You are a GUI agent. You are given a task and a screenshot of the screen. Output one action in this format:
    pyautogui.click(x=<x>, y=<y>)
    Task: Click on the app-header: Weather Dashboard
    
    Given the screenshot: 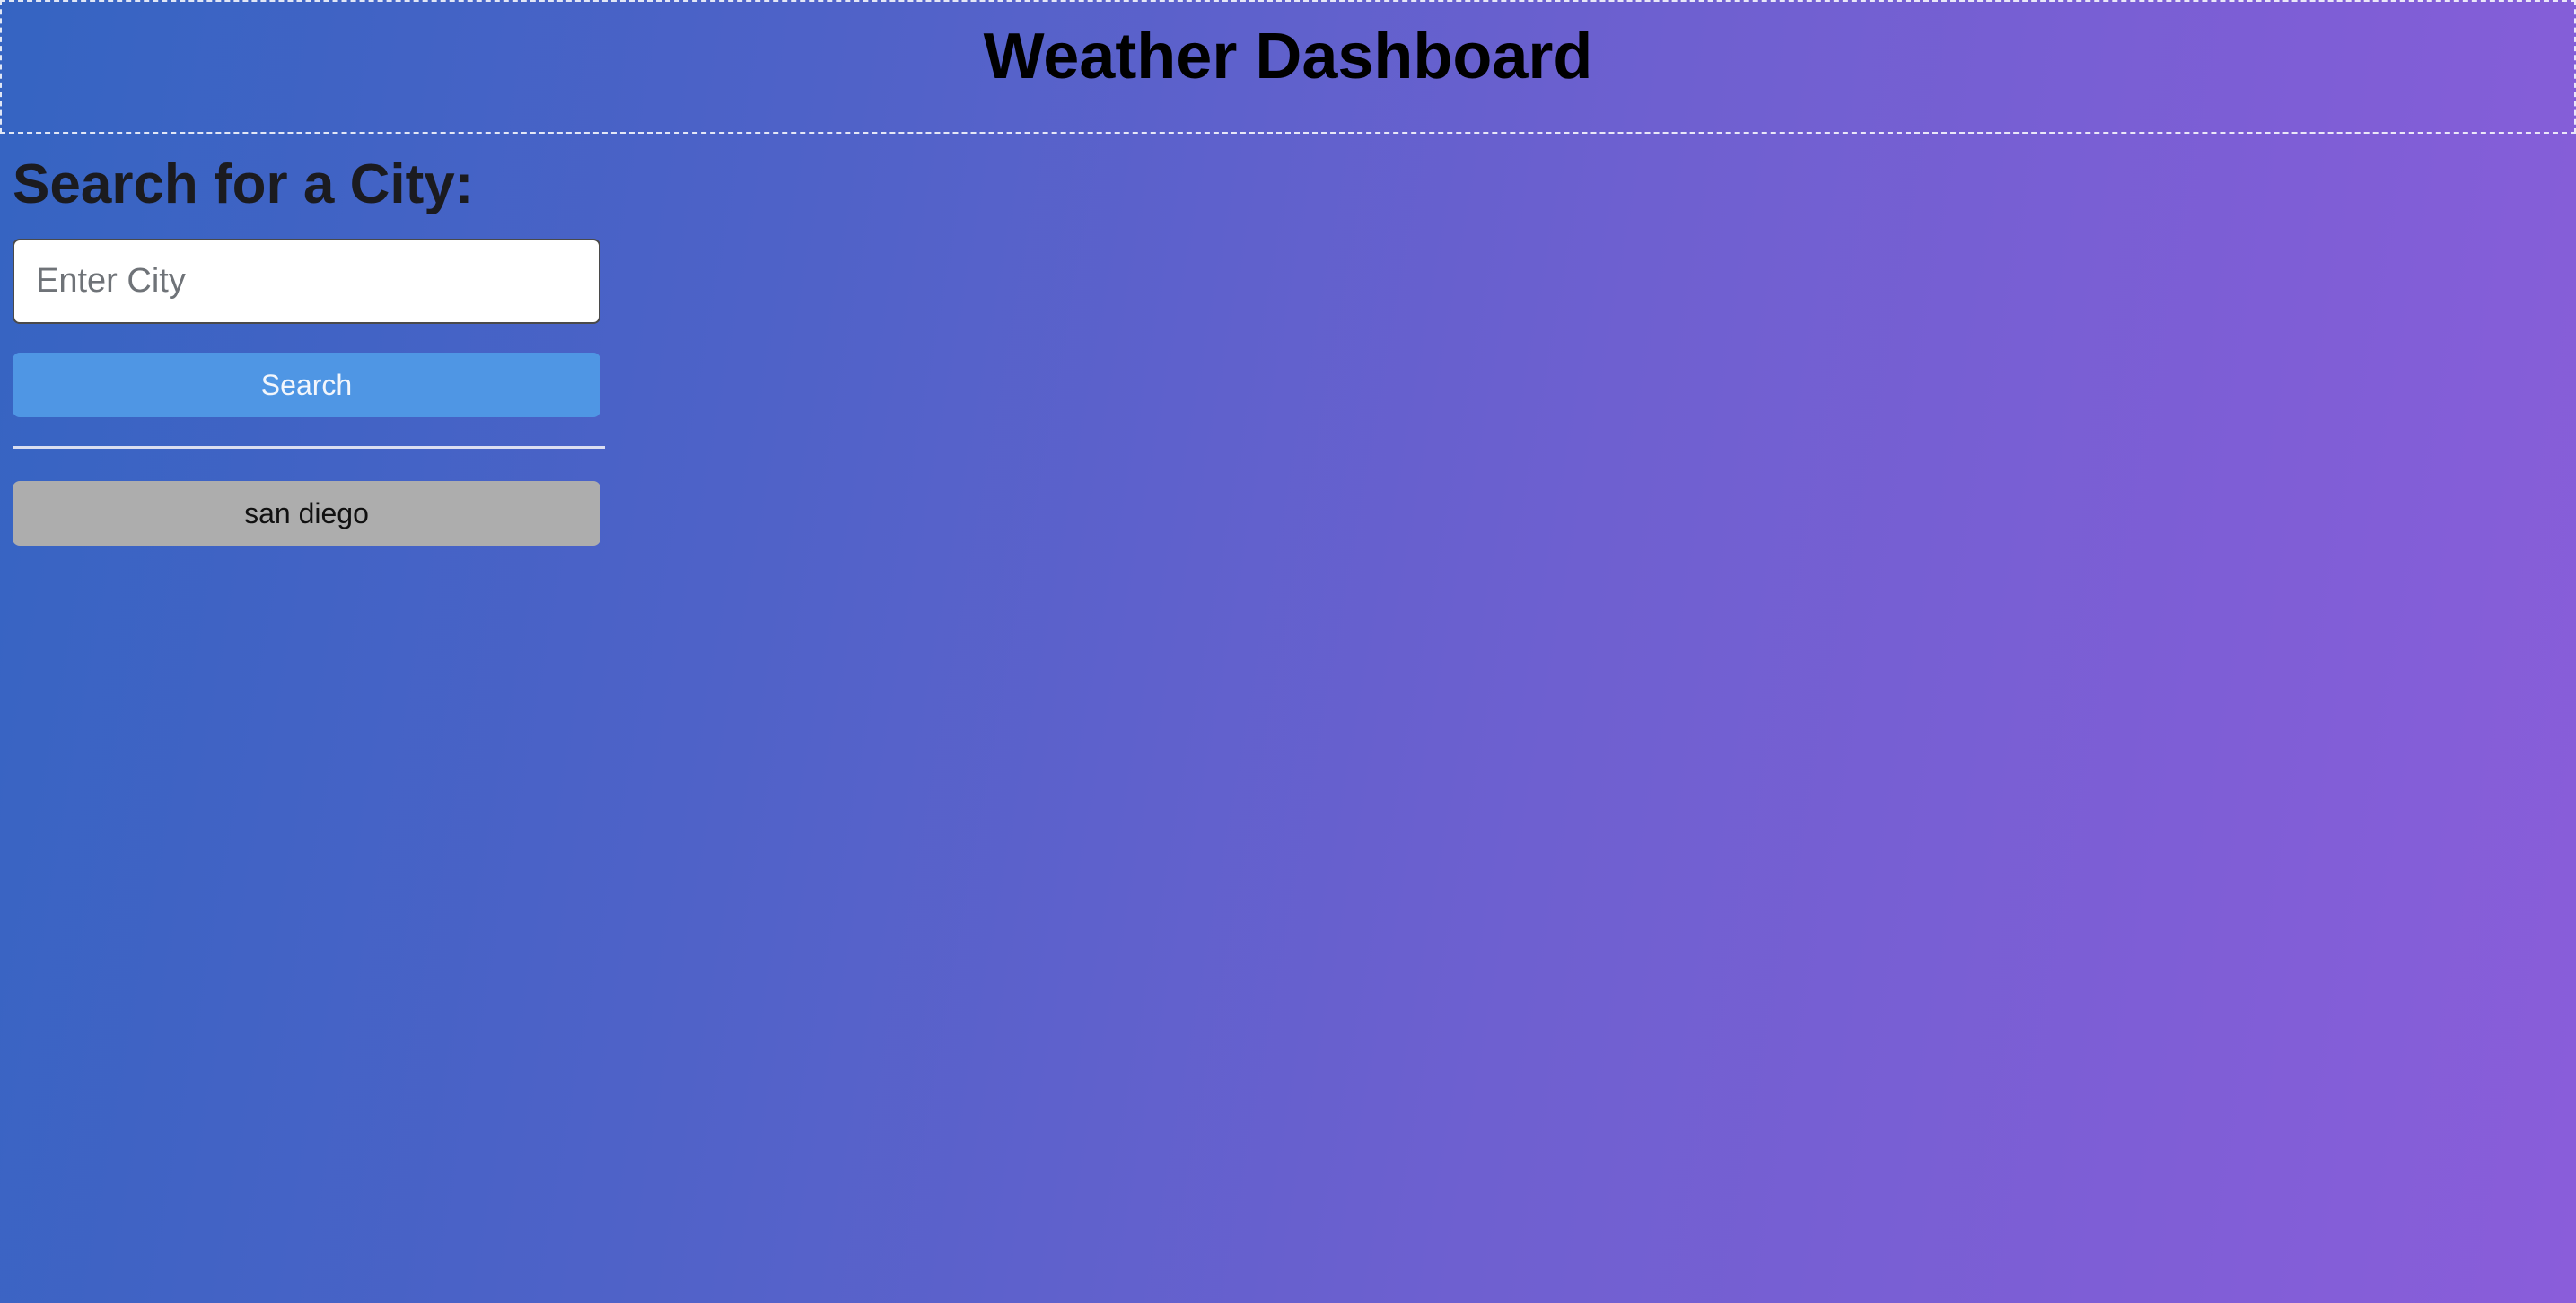 What is the action you would take?
    pyautogui.click(x=1288, y=67)
    